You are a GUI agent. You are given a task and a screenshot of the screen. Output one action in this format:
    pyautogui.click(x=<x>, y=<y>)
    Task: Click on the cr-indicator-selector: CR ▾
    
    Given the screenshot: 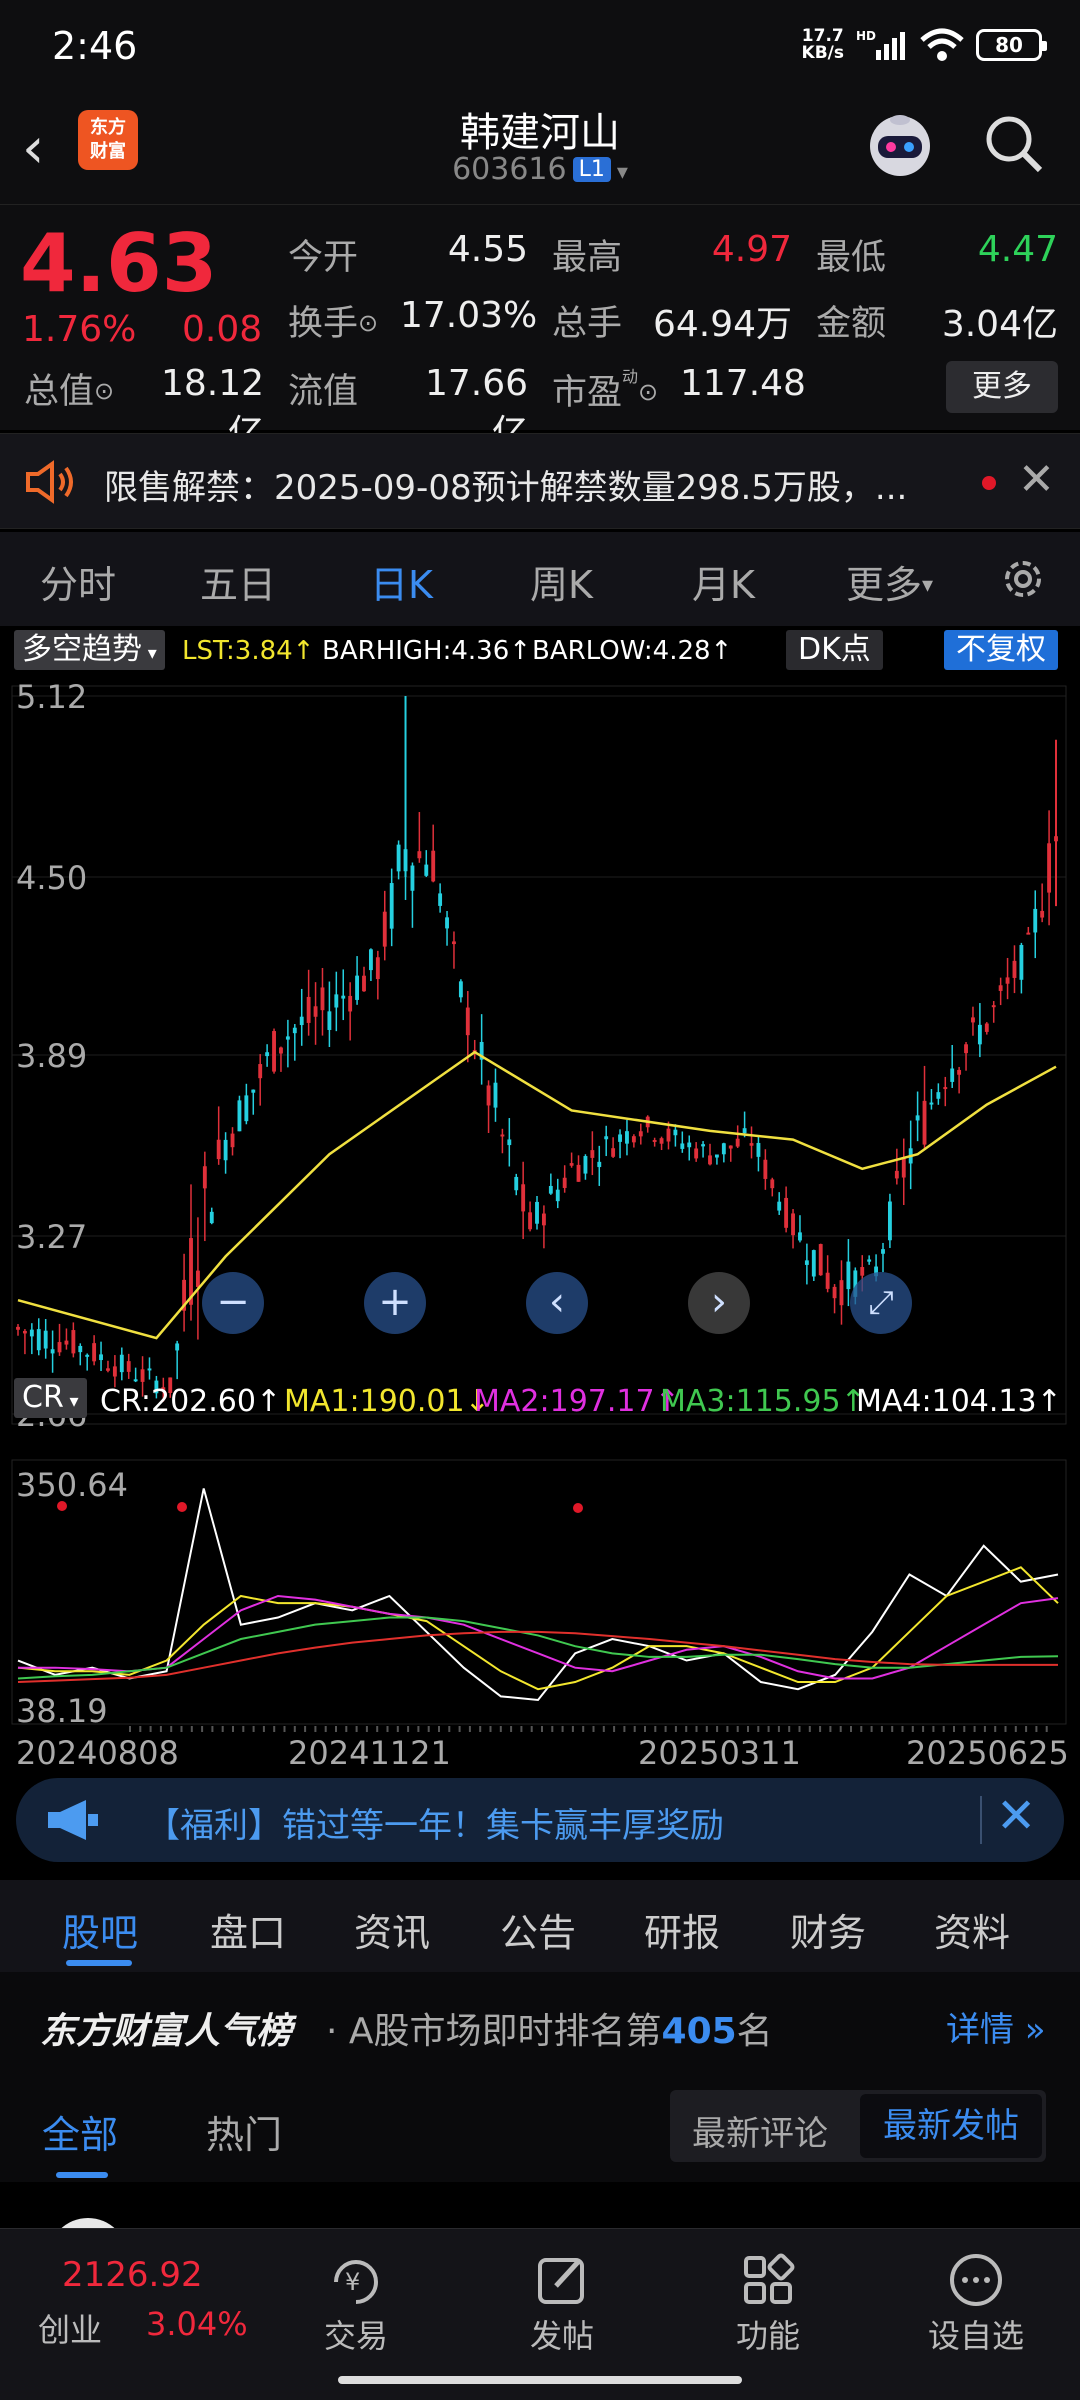 What is the action you would take?
    pyautogui.click(x=50, y=1398)
    